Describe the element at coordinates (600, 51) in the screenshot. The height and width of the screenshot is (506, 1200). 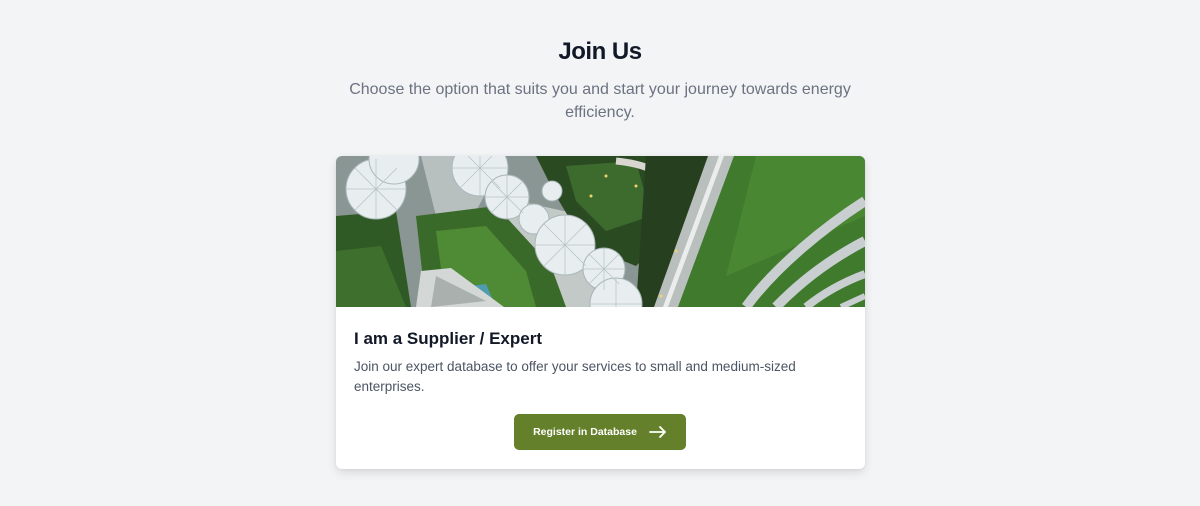
I see `page-title: Join Us` at that location.